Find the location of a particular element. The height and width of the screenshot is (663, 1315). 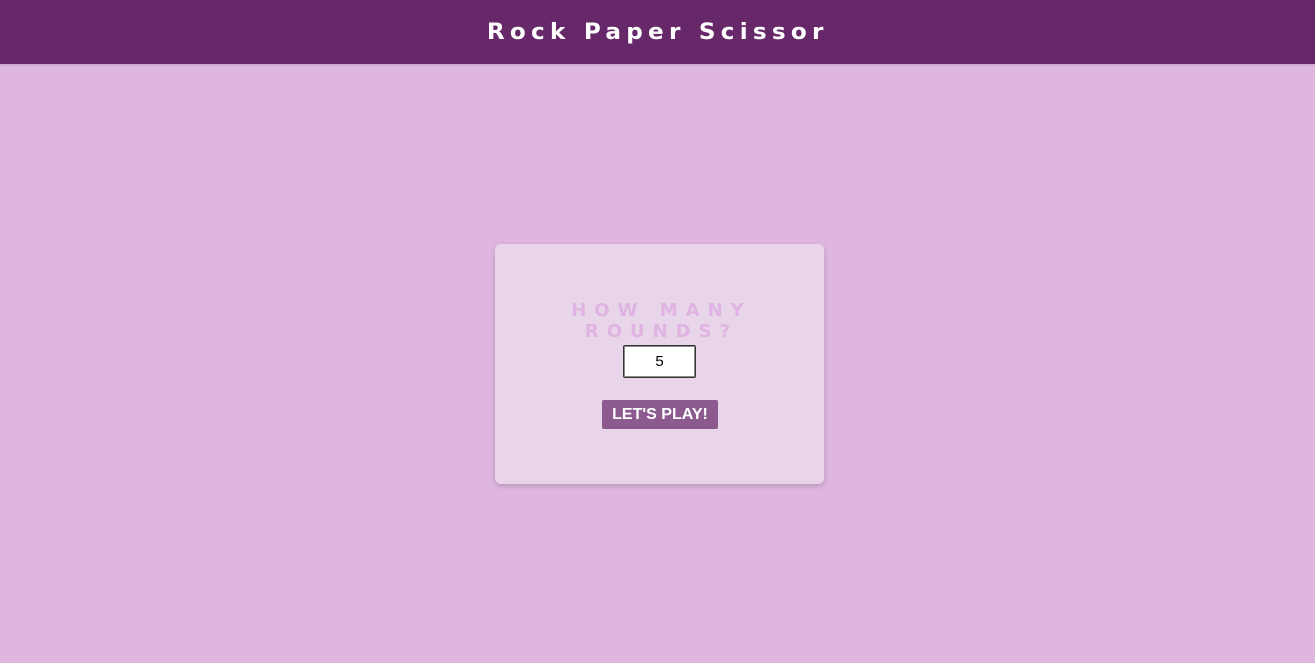

app-header: Rock Paper Scissor is located at coordinates (657, 32).